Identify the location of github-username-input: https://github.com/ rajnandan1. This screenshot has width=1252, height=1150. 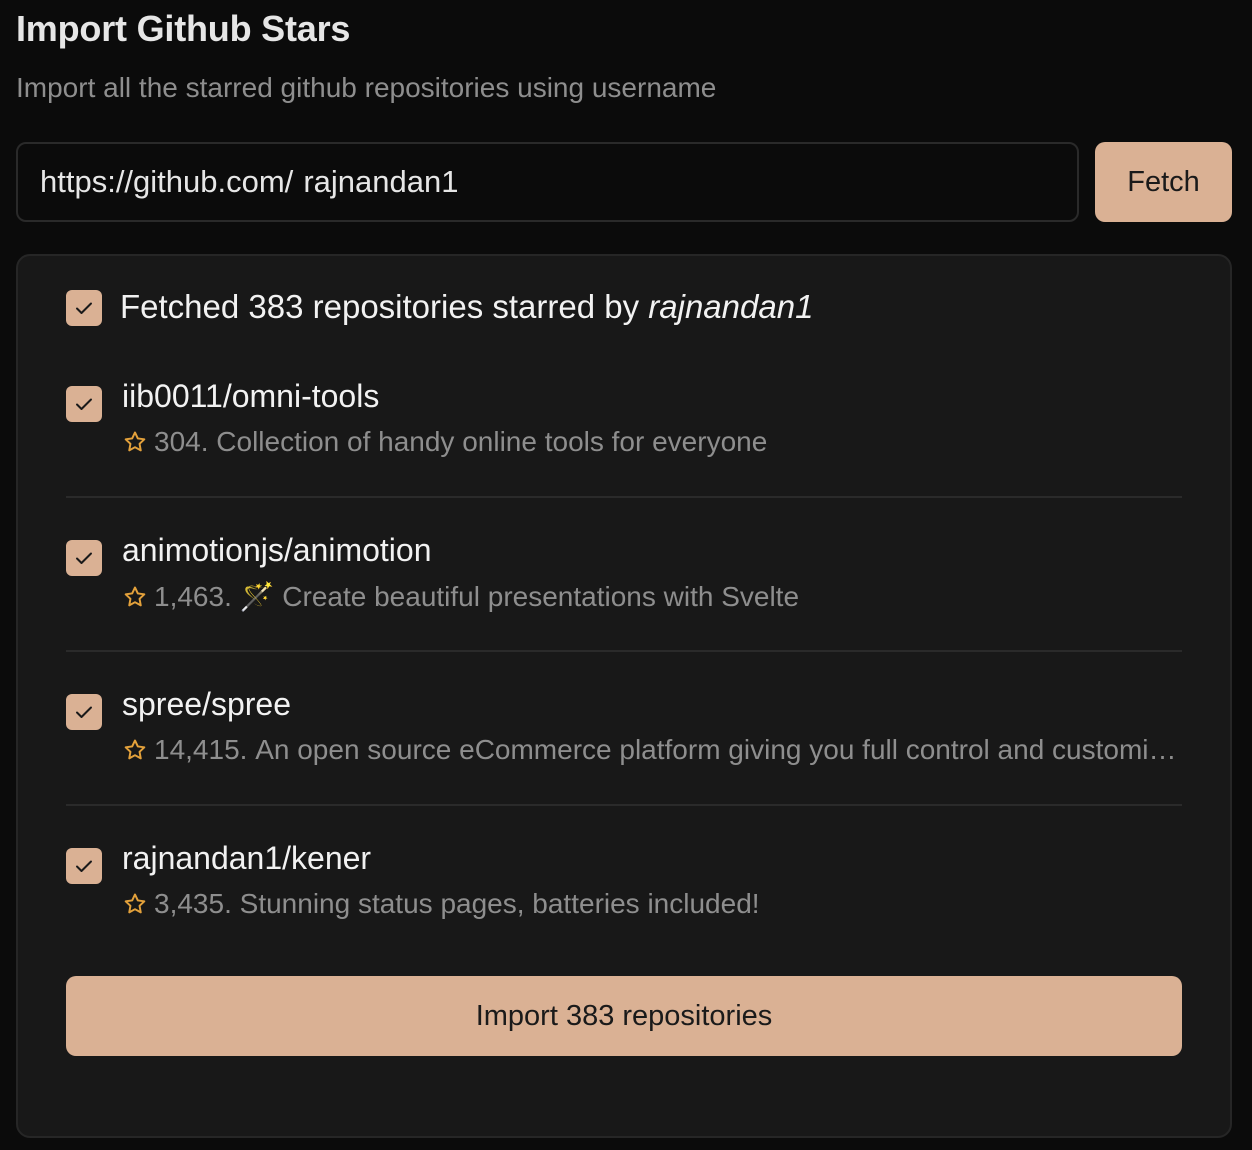
(547, 182).